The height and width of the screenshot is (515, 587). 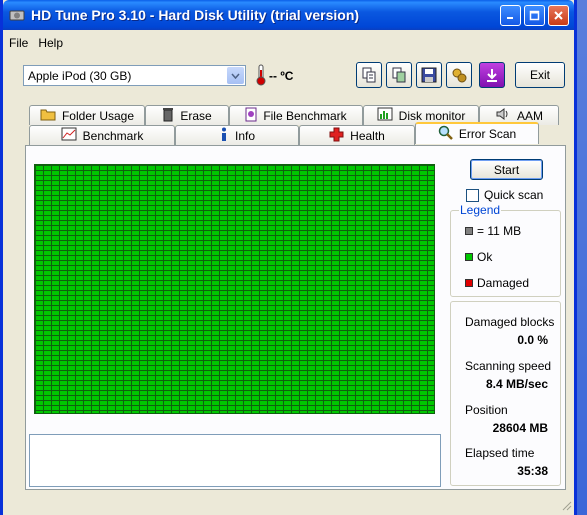 I want to click on tab-error-scan: Error Scan, so click(x=477, y=133).